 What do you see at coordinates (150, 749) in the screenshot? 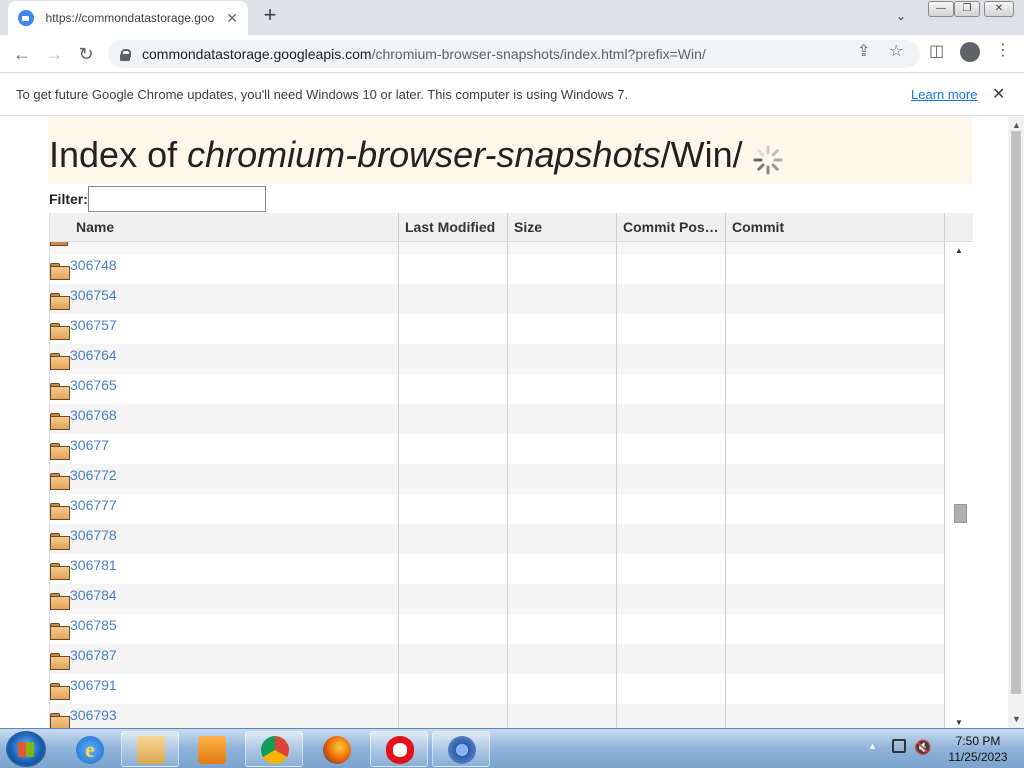
I see `taskbar-explorer` at bounding box center [150, 749].